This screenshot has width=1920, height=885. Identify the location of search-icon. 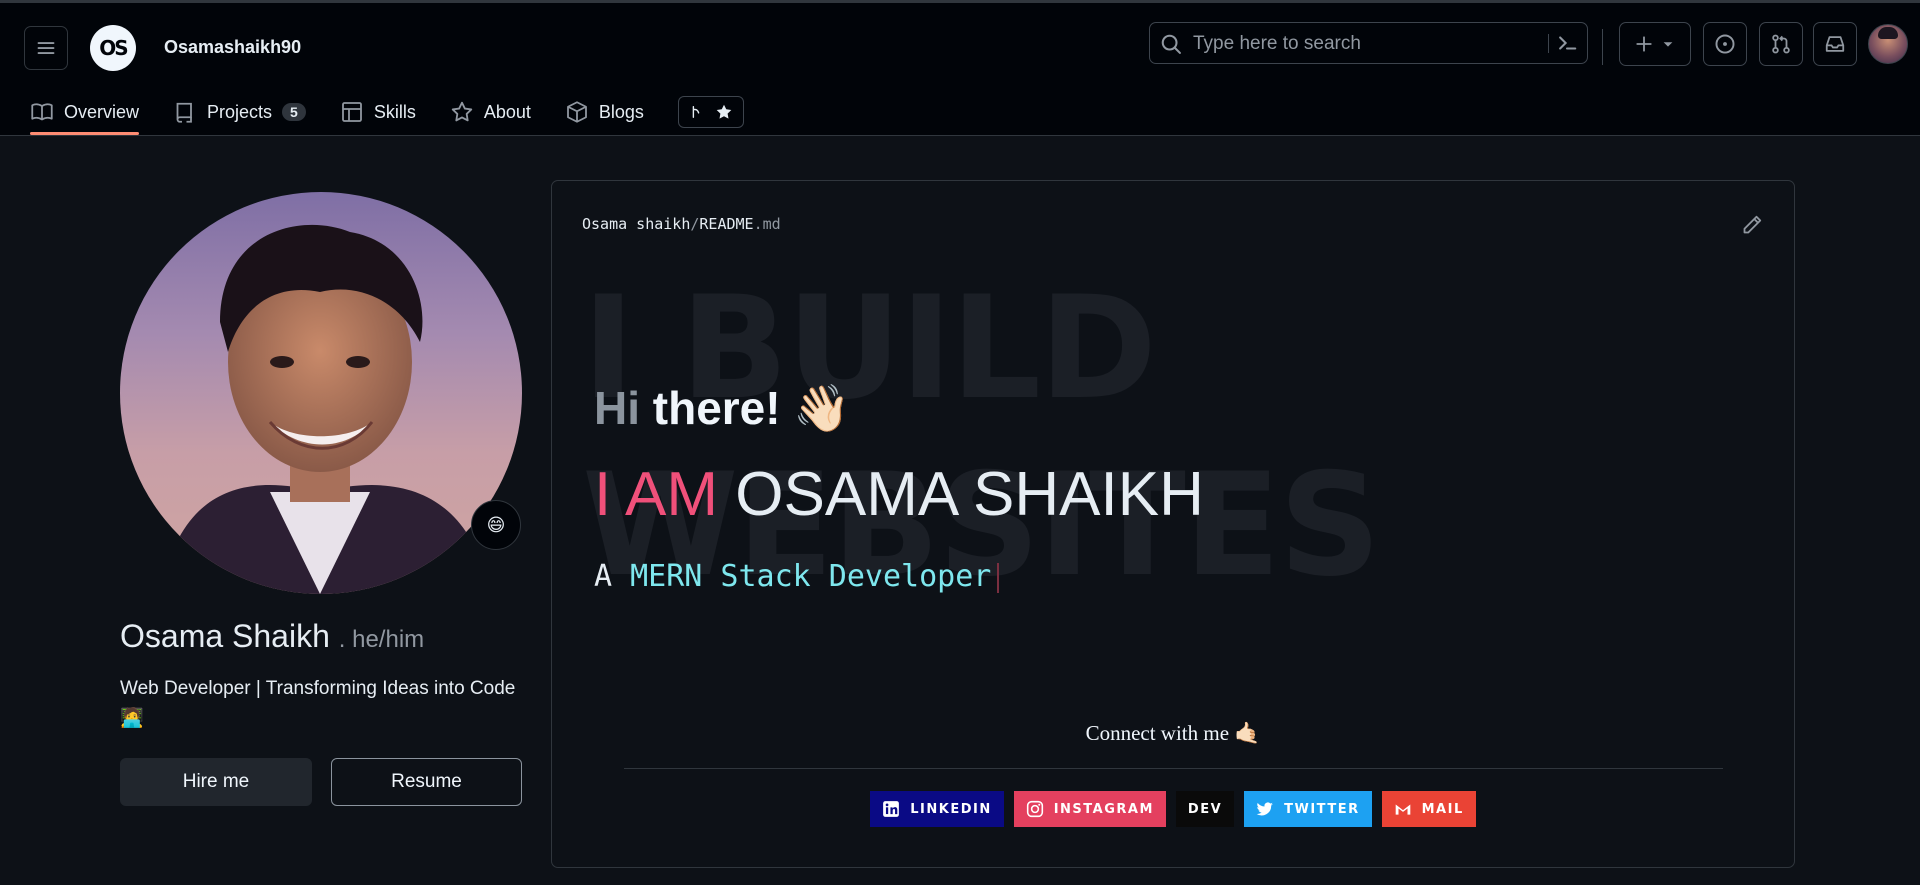
(1171, 44).